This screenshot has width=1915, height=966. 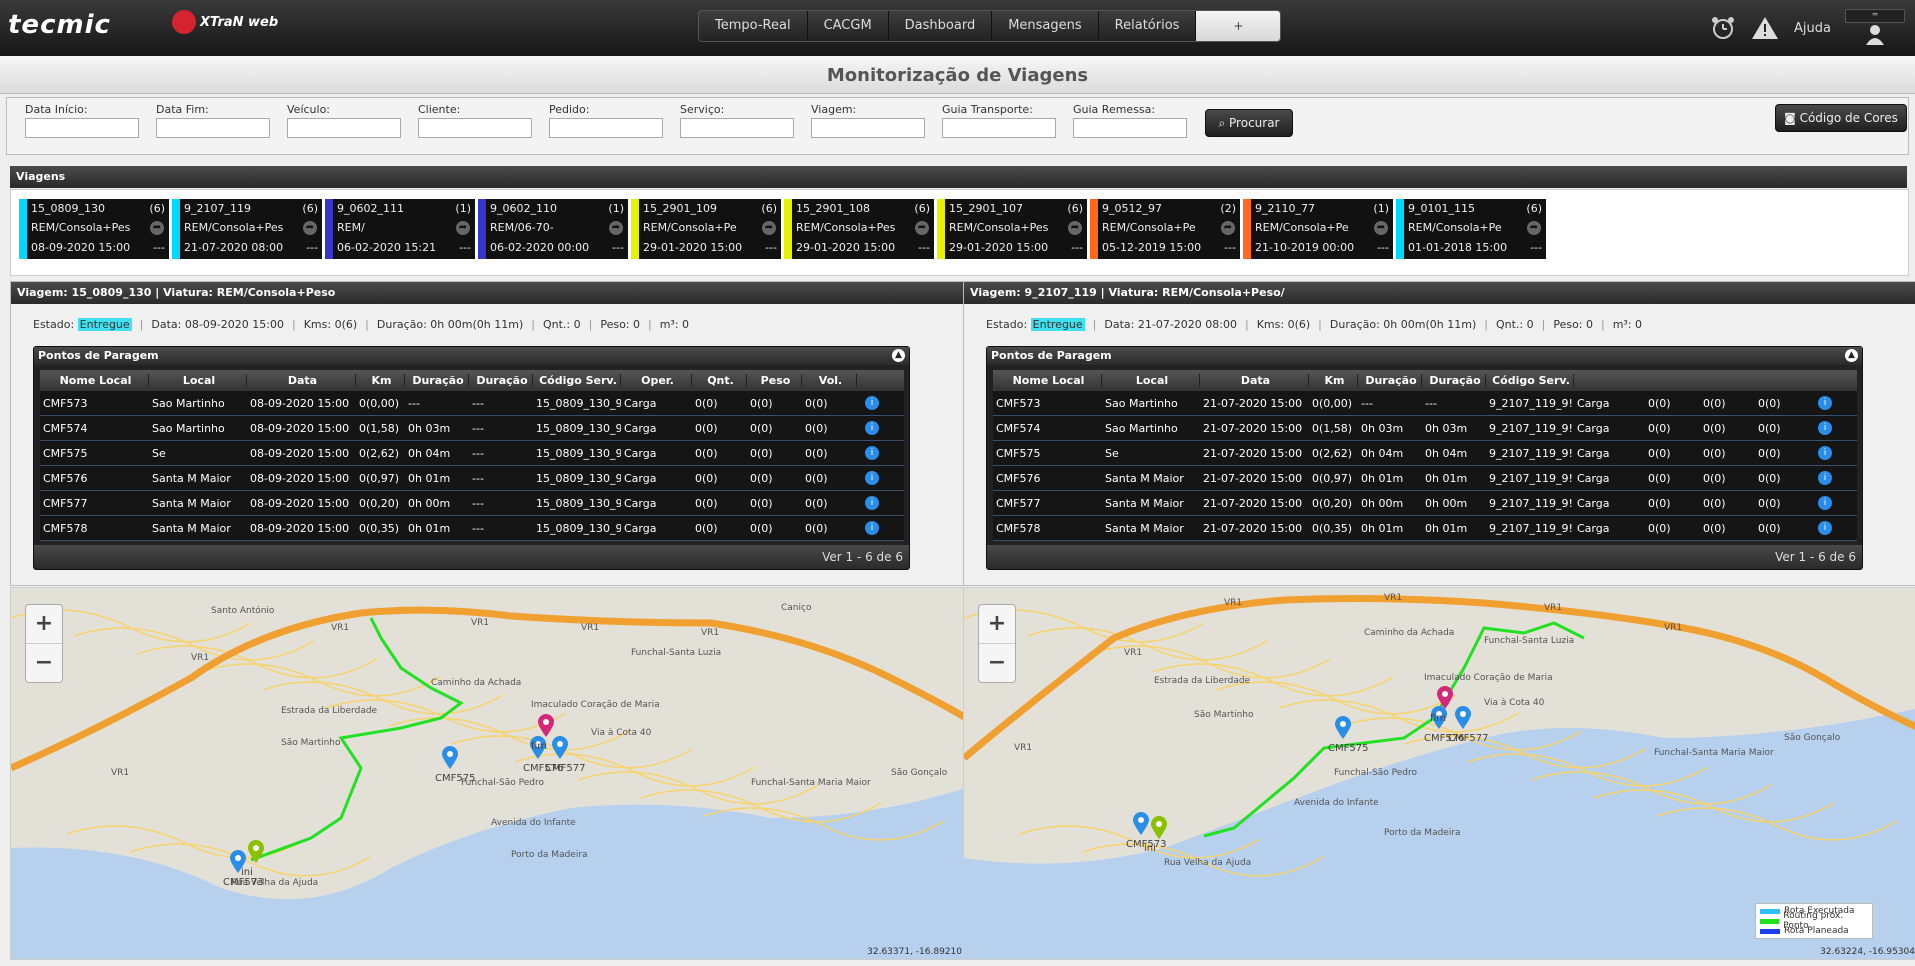 I want to click on data-inicio-input, so click(x=82, y=128).